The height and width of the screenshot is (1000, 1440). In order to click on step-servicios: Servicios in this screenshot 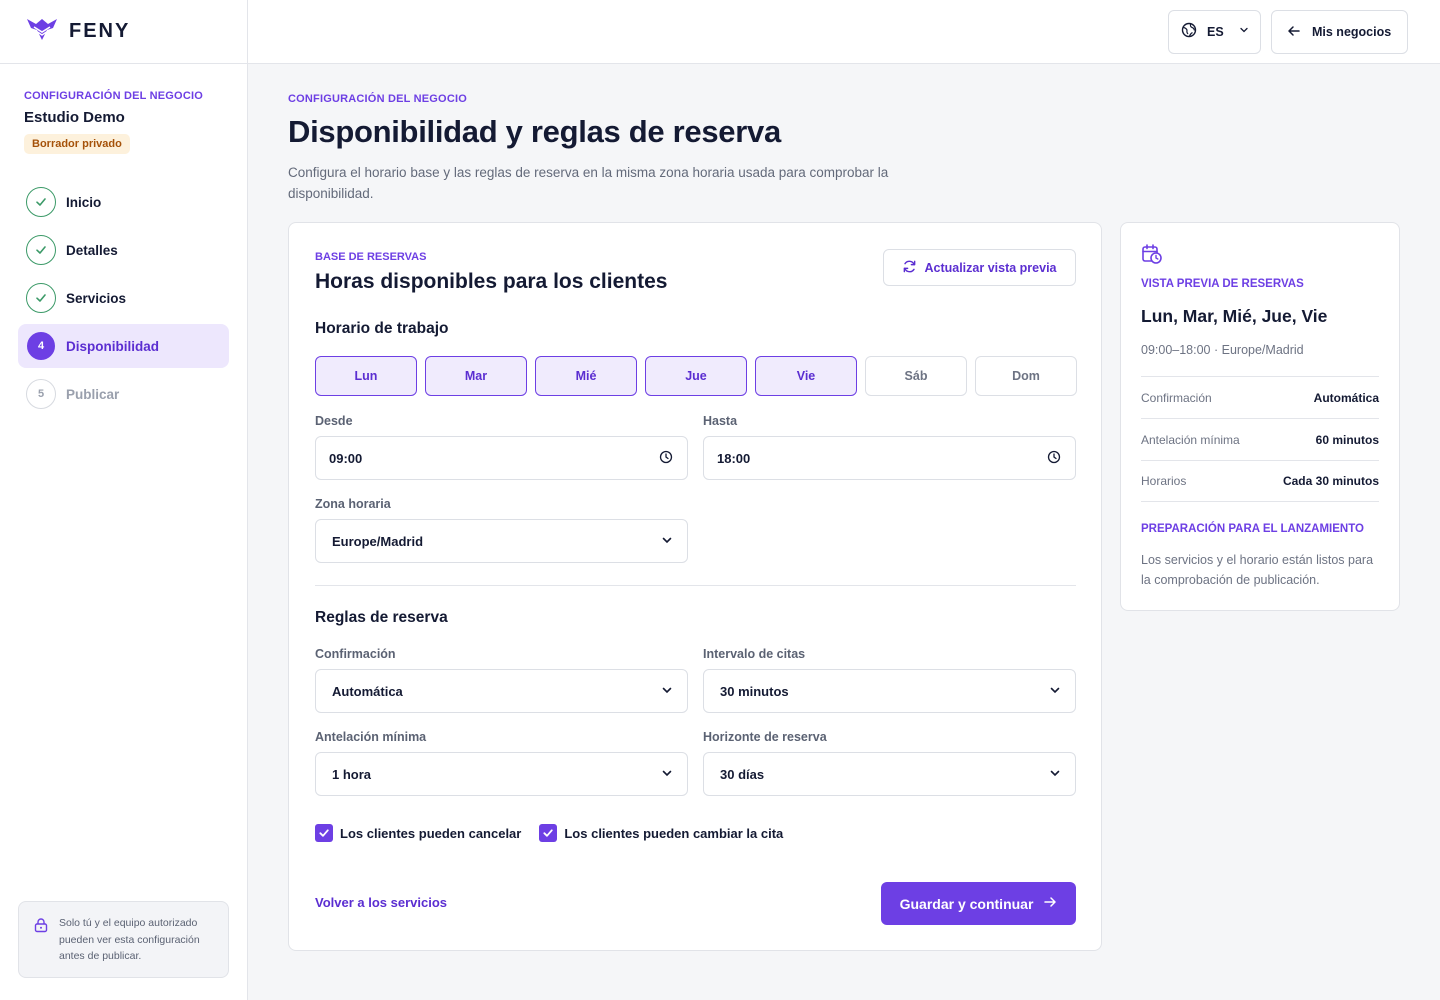, I will do `click(123, 298)`.